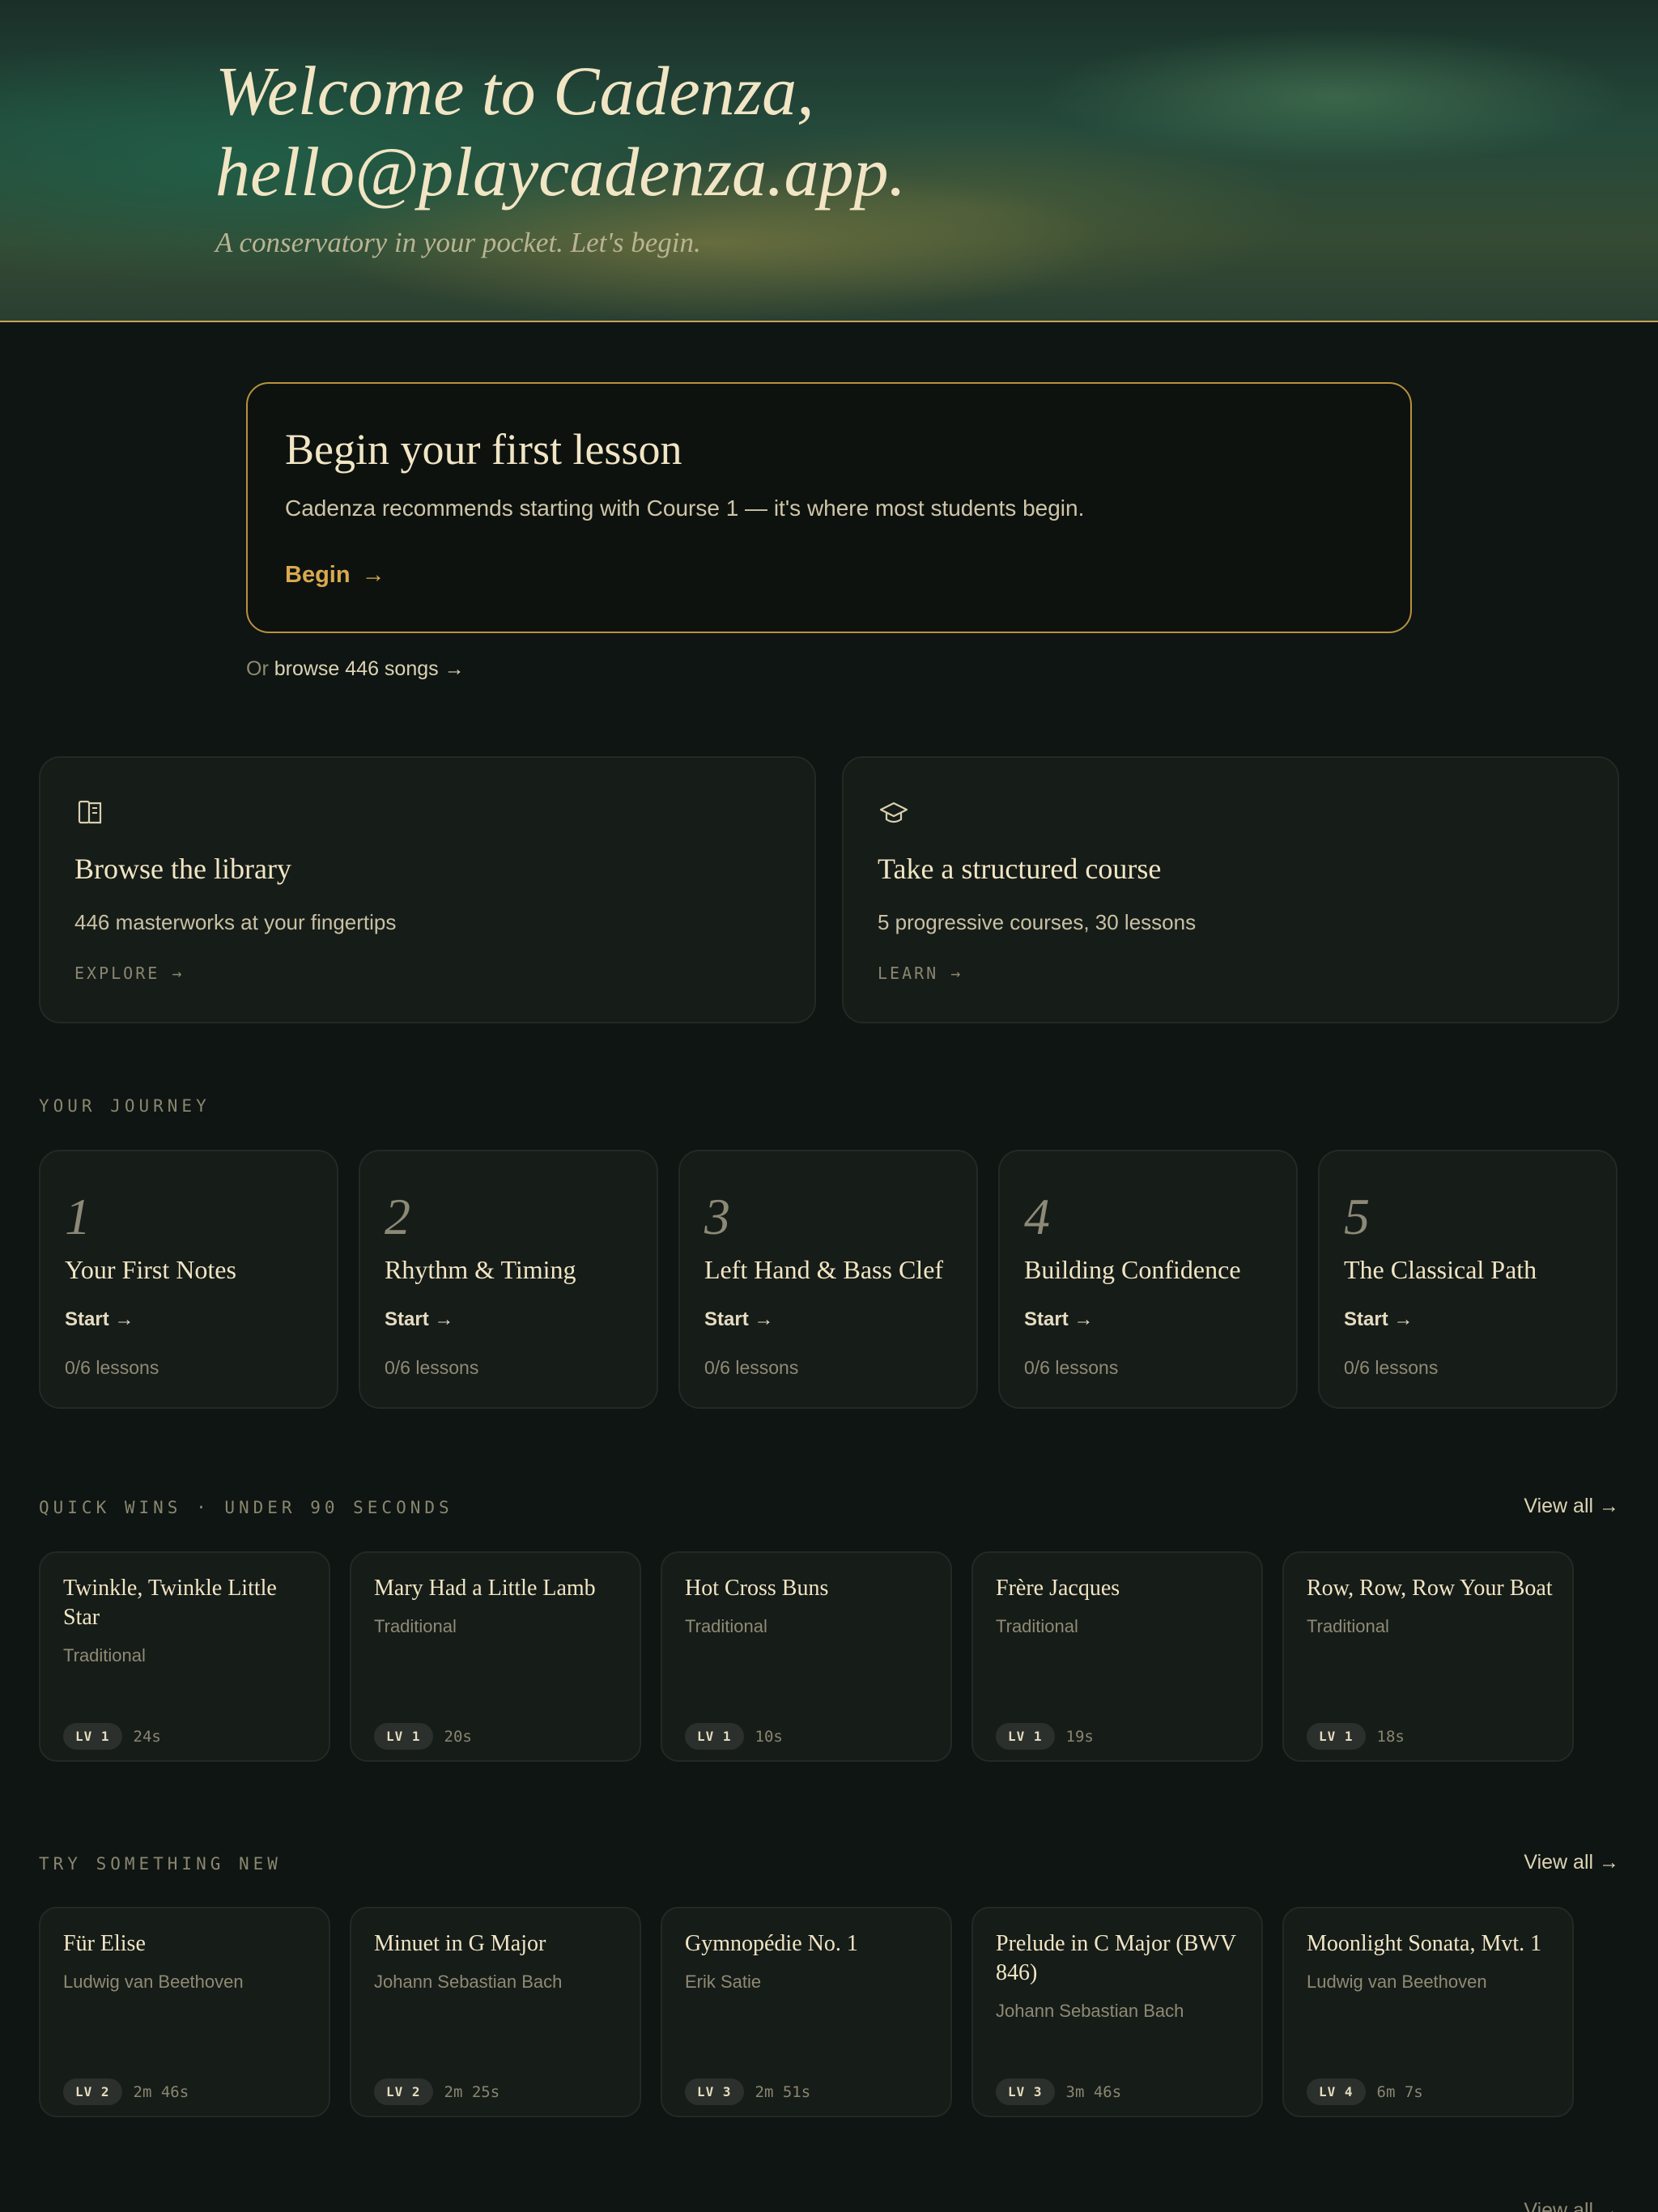 Image resolution: width=1658 pixels, height=2212 pixels. I want to click on song-title: Mary Had a Little Lamb, so click(485, 1589).